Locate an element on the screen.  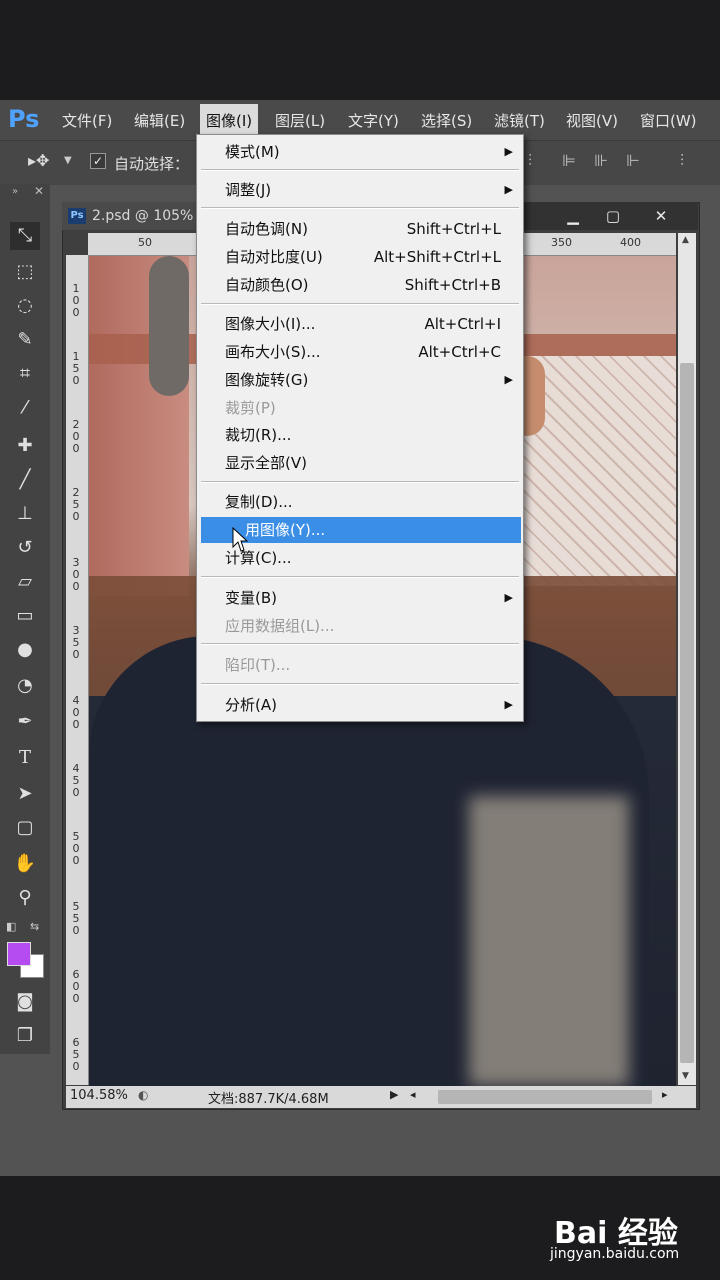
zoom-level: 104.58% is located at coordinates (99, 1095).